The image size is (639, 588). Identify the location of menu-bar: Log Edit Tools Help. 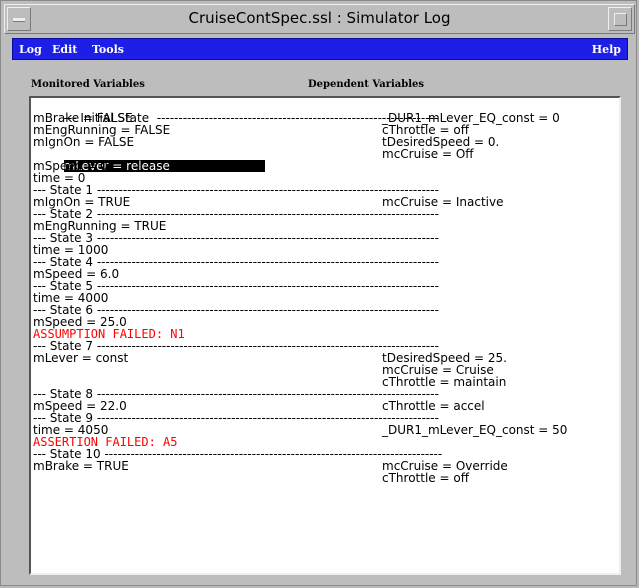
(320, 49).